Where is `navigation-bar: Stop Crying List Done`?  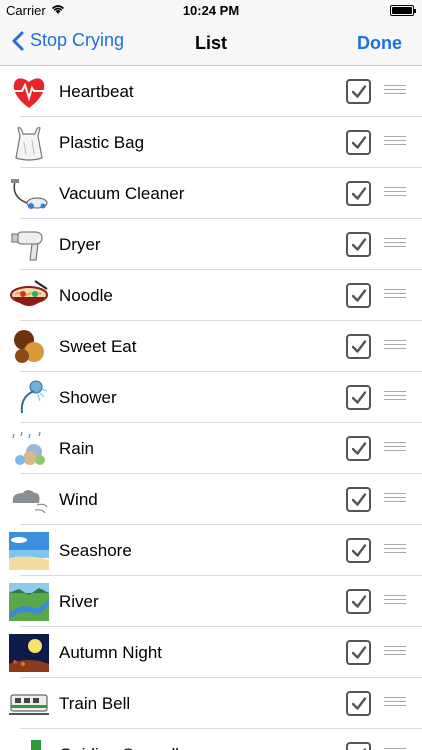
navigation-bar: Stop Crying List Done is located at coordinates (211, 43).